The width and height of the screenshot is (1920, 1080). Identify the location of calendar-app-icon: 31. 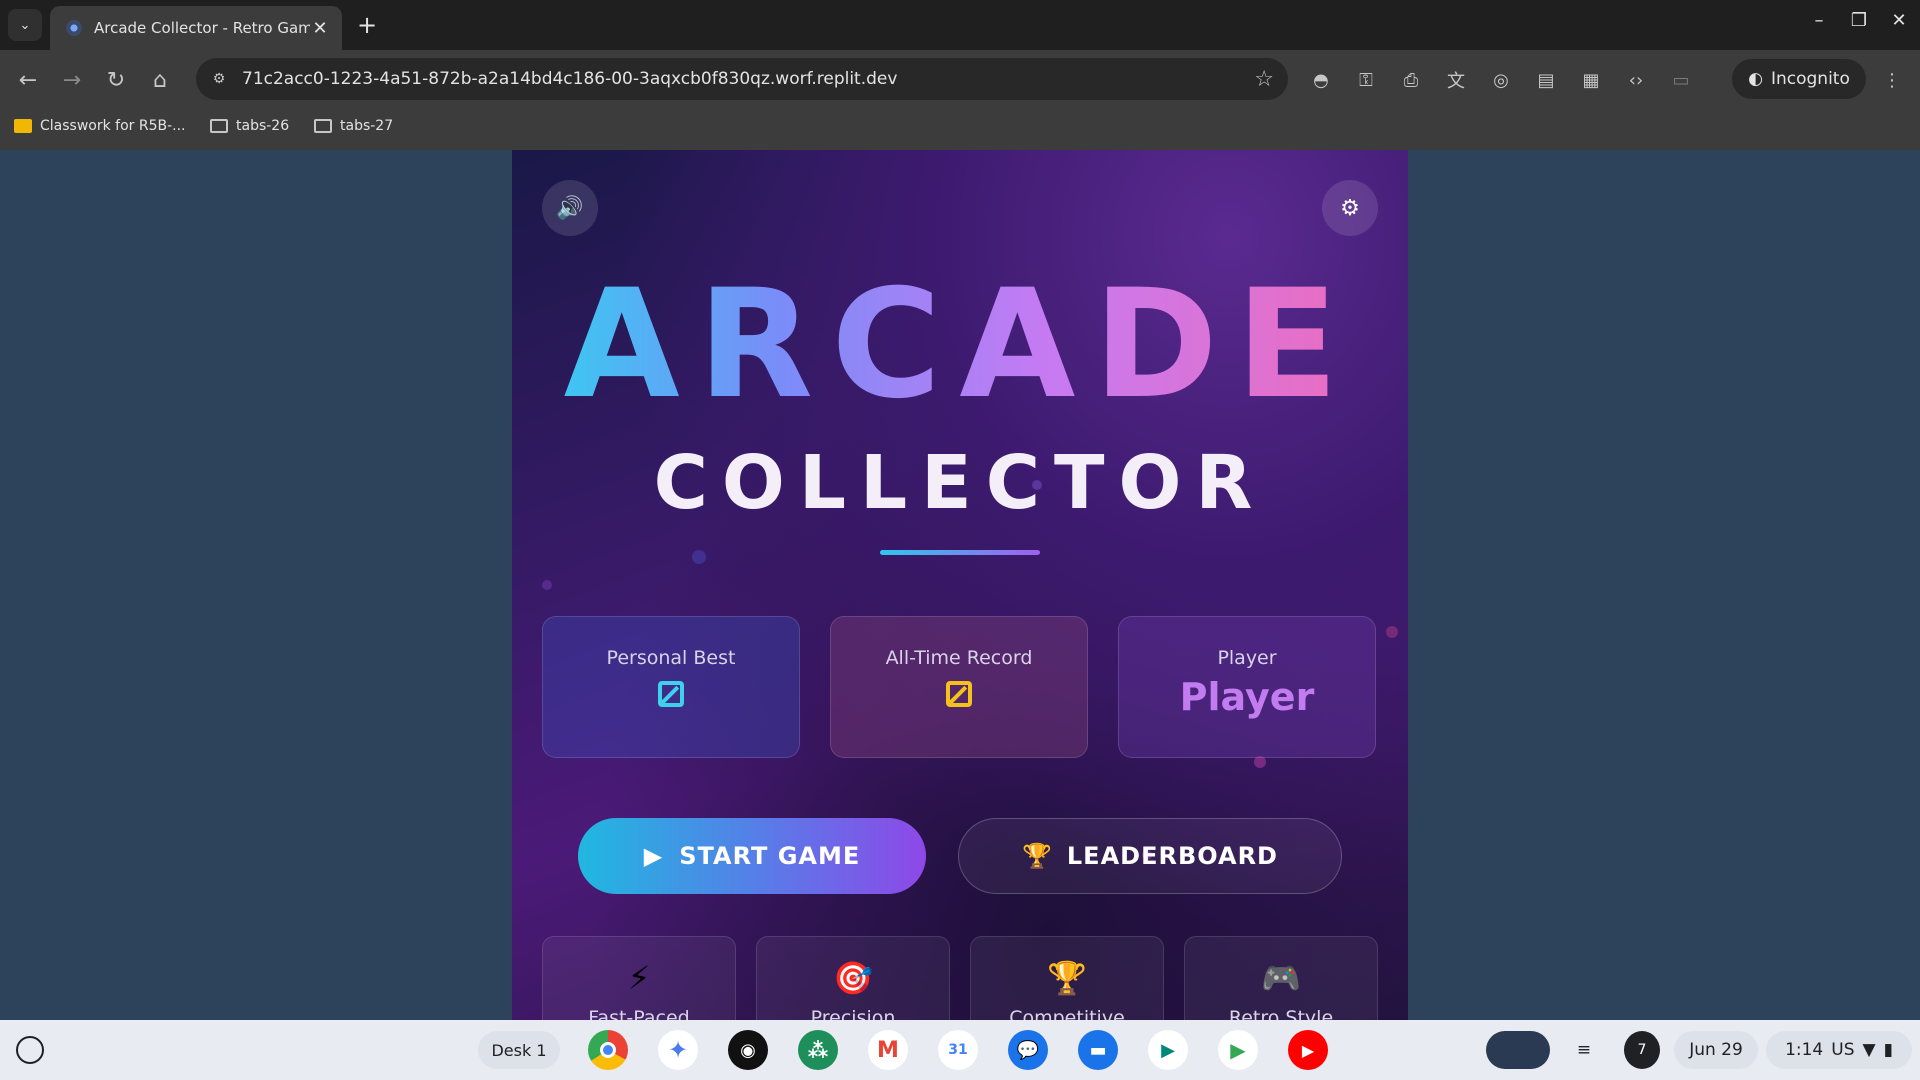
(958, 1050).